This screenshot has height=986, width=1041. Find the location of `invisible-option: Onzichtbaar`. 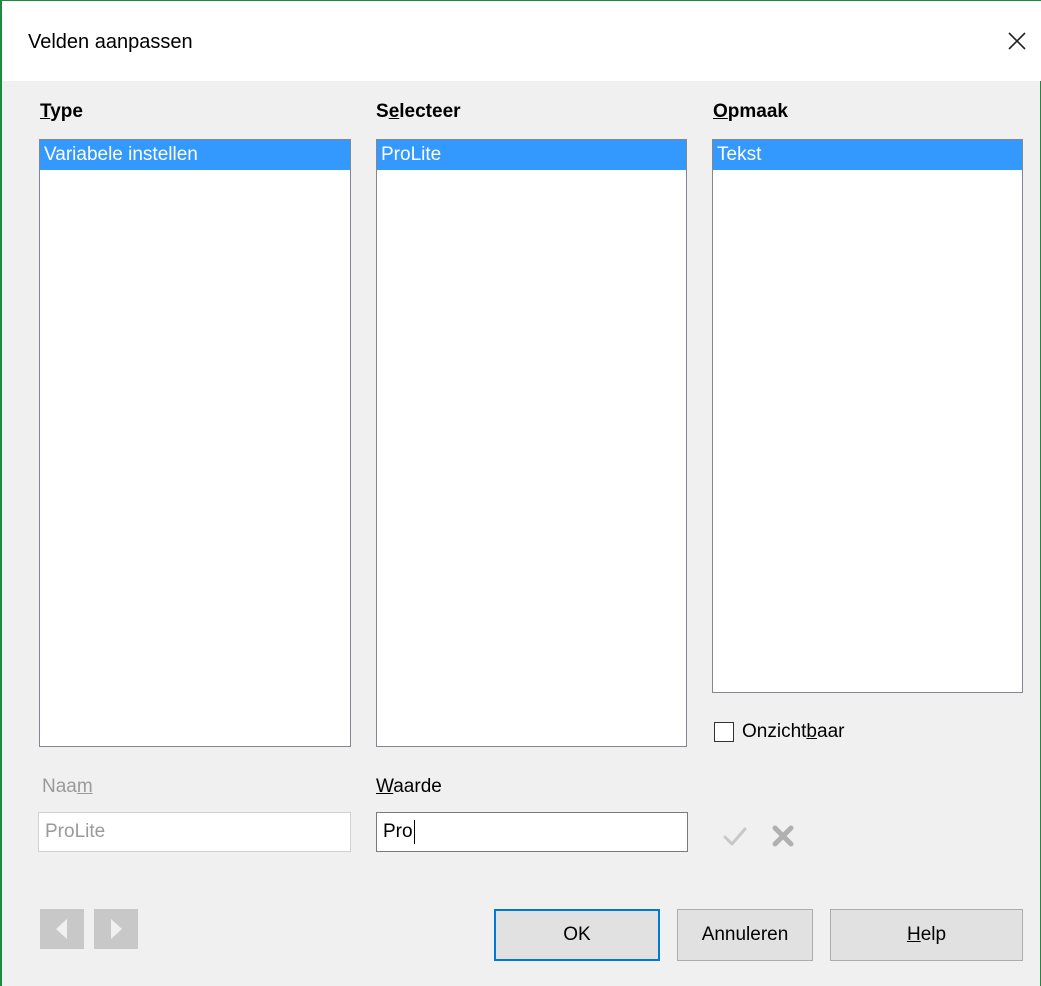

invisible-option: Onzichtbaar is located at coordinates (779, 732).